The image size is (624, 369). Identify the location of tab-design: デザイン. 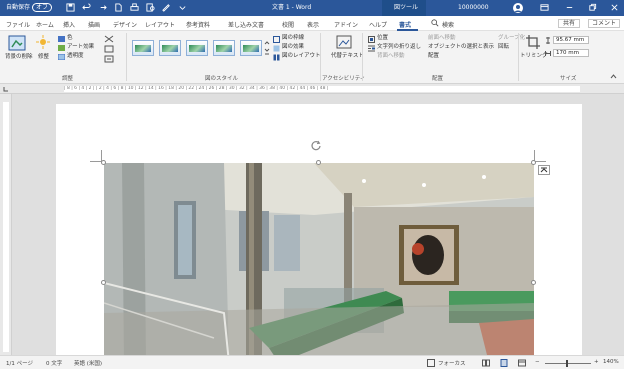
(125, 24).